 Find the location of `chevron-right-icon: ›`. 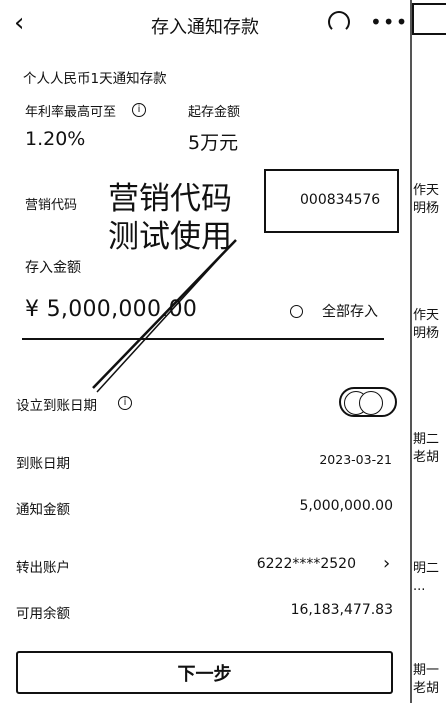

chevron-right-icon: › is located at coordinates (386, 563).